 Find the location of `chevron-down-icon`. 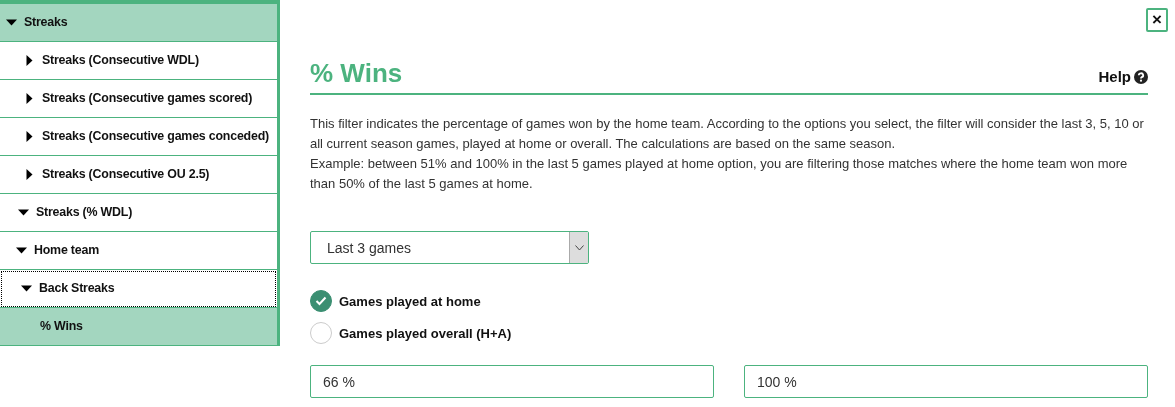

chevron-down-icon is located at coordinates (579, 247).